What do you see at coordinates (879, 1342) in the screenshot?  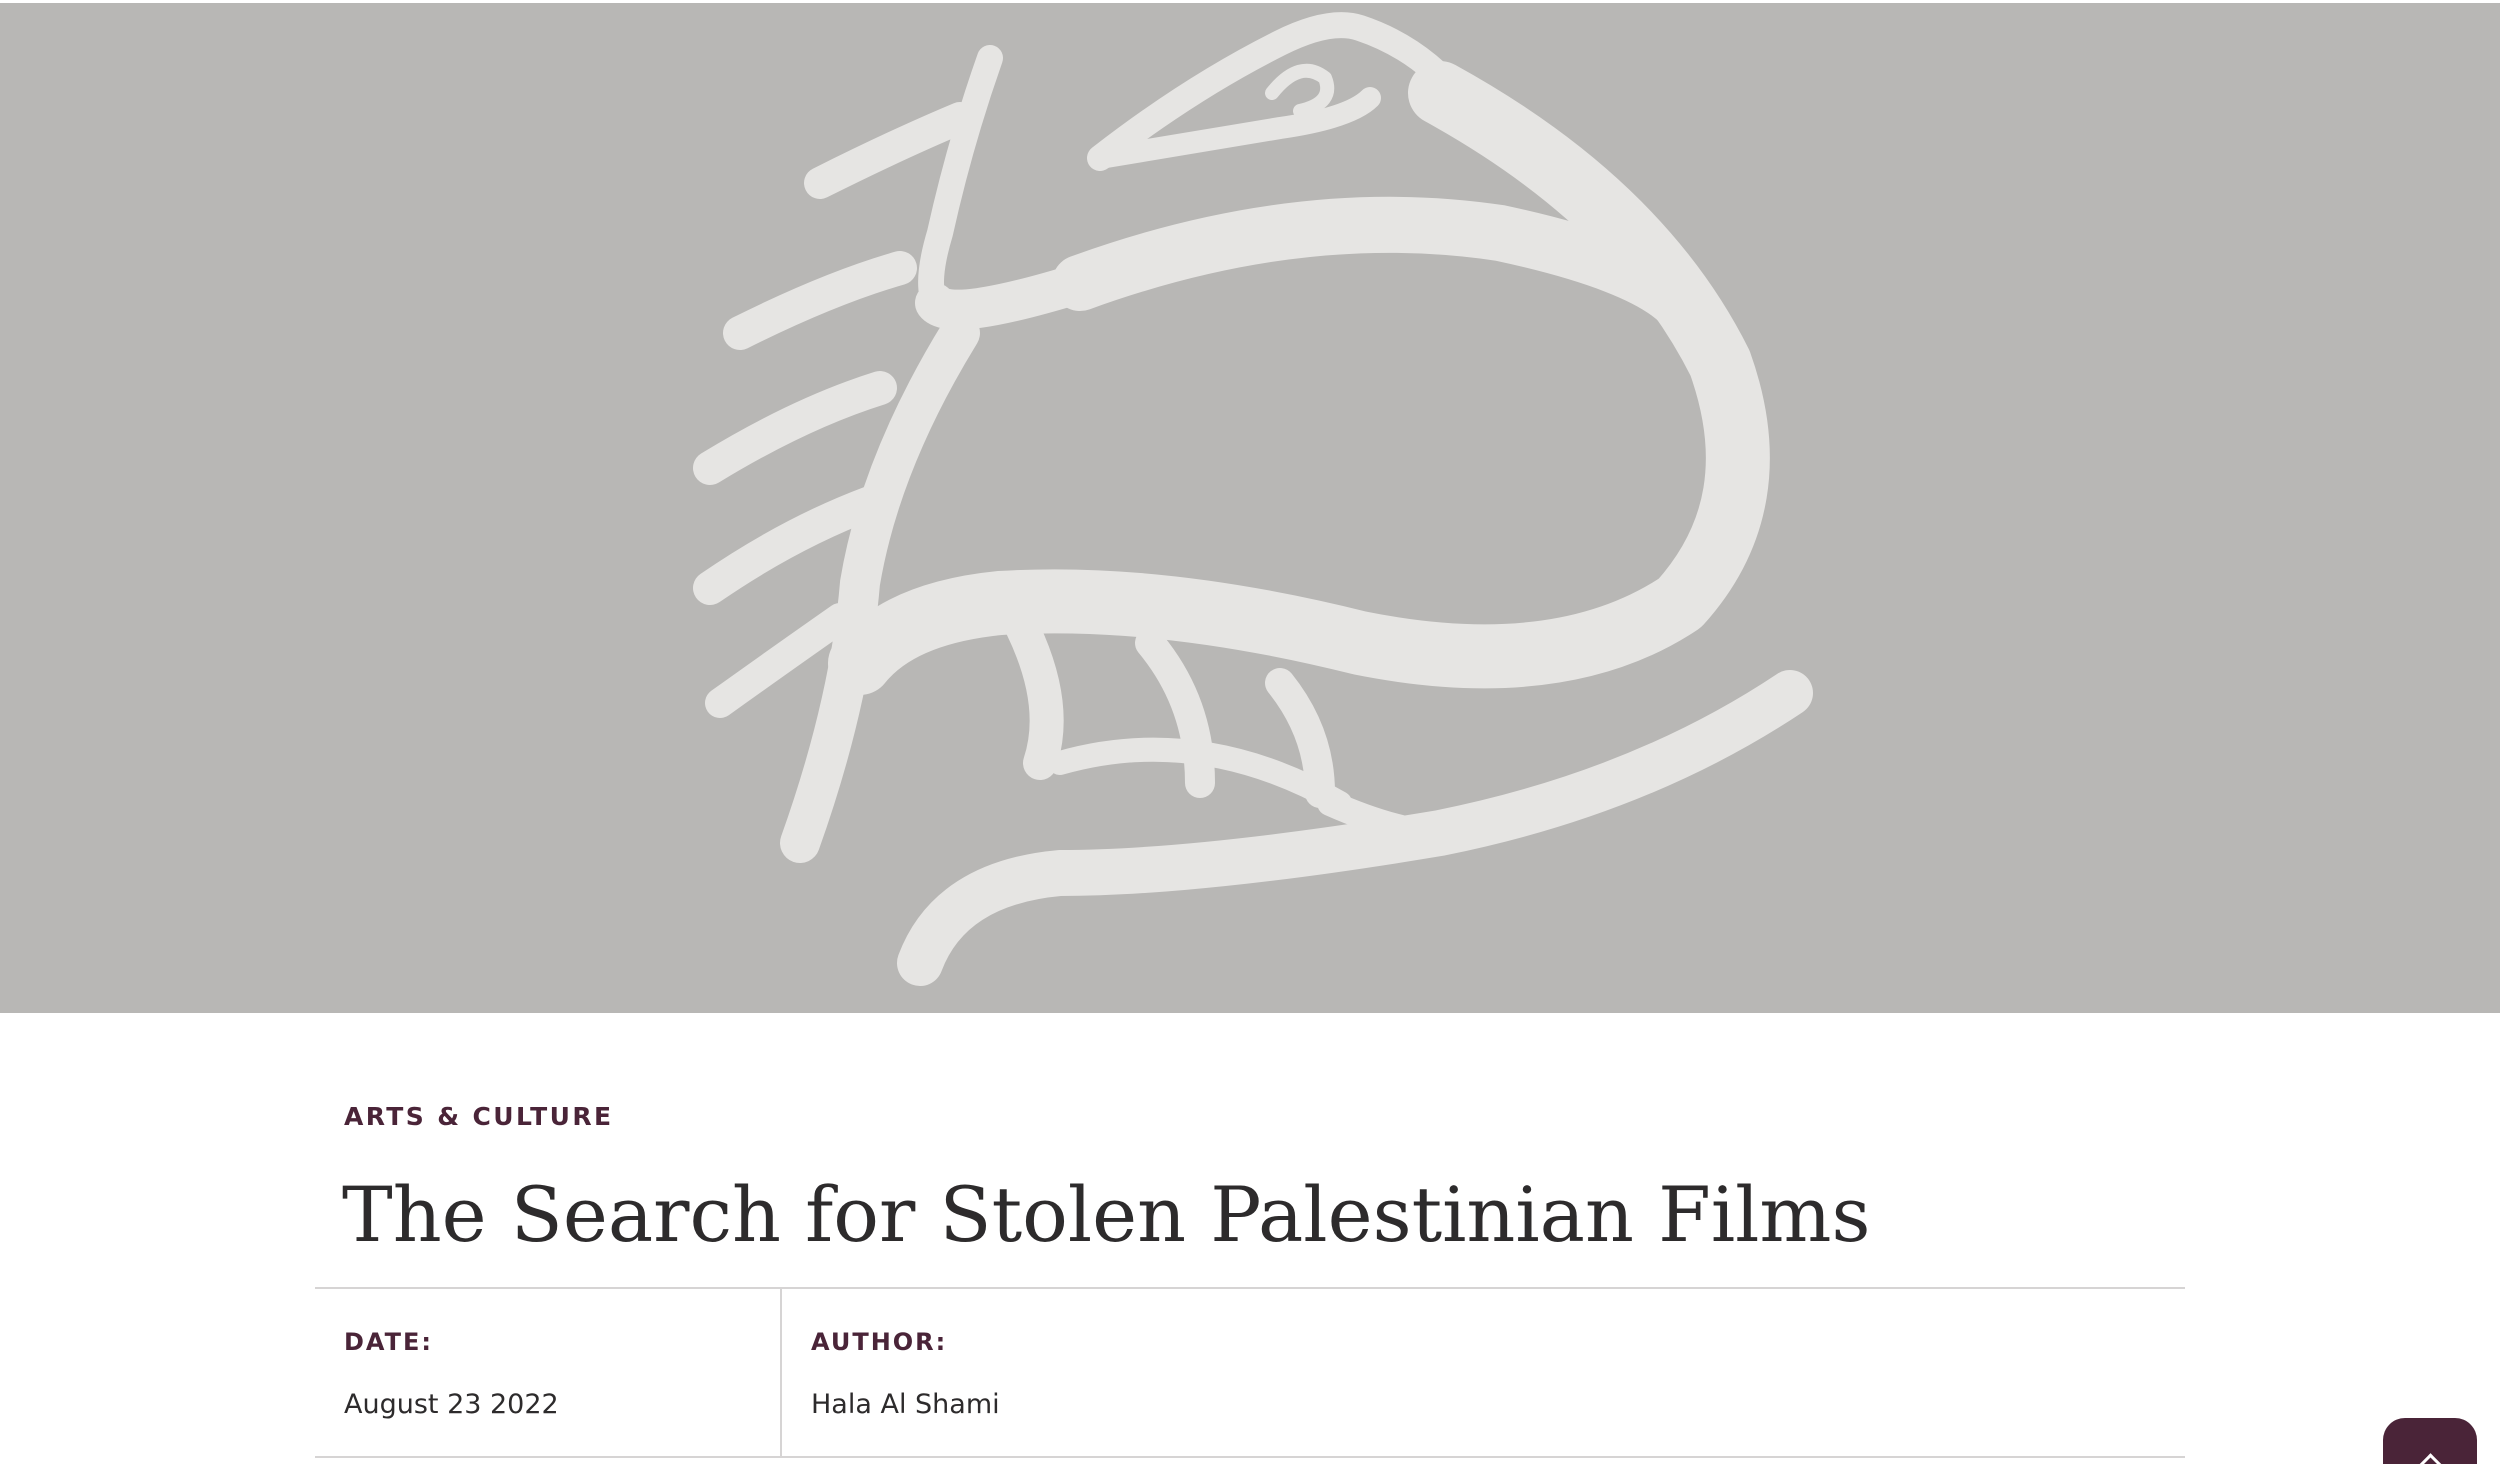 I see `author-label: AUTHOR:` at bounding box center [879, 1342].